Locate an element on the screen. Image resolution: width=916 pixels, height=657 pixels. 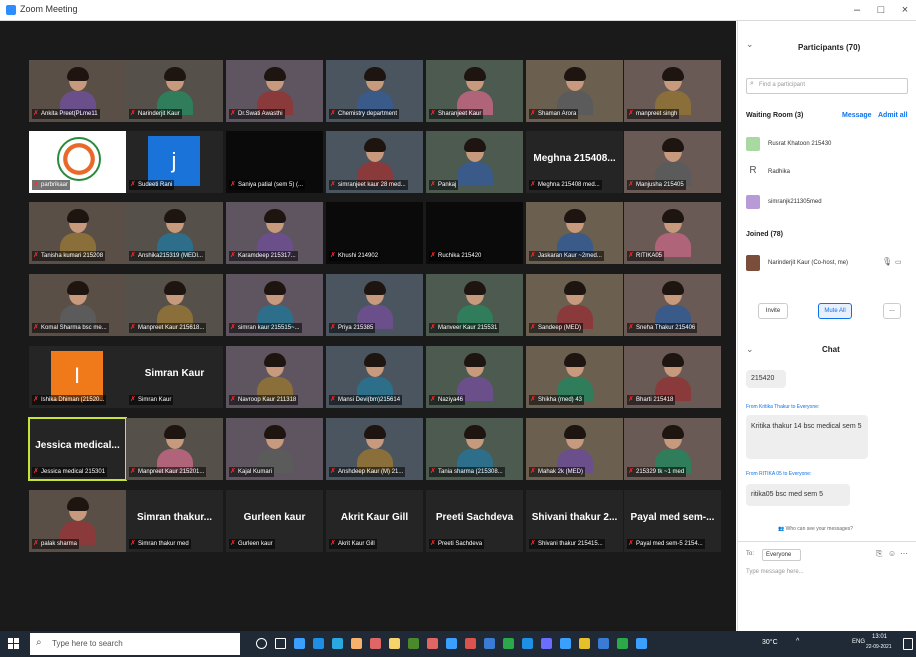
video-tile: ✗ Chemistry department is located at coordinates (374, 91).